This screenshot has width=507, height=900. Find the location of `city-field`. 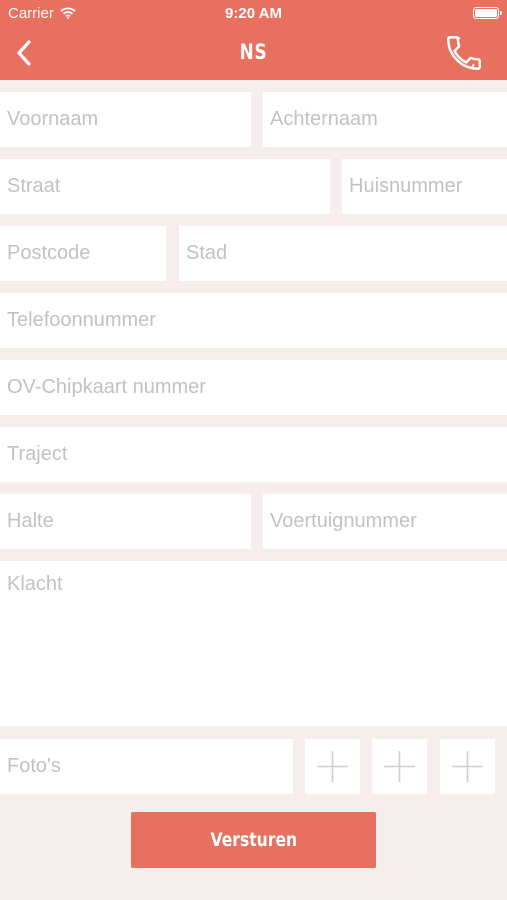

city-field is located at coordinates (343, 253).